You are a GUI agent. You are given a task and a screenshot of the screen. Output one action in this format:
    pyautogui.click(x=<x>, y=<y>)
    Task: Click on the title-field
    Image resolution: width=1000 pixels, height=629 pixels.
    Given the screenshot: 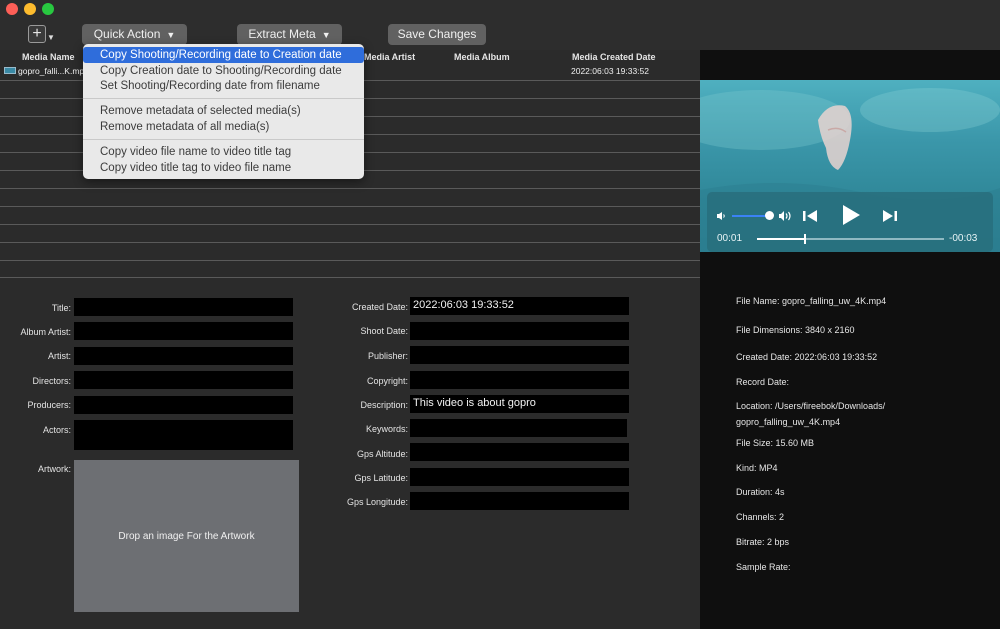 What is the action you would take?
    pyautogui.click(x=183, y=307)
    